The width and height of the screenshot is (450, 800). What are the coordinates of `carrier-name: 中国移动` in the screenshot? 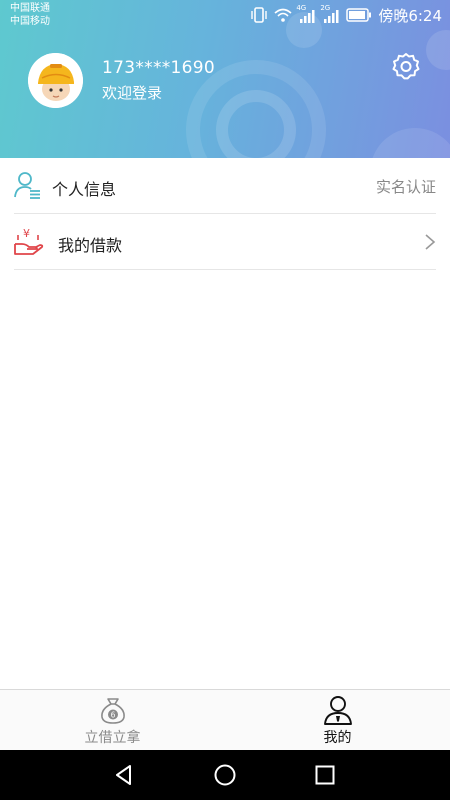 It's located at (30, 21).